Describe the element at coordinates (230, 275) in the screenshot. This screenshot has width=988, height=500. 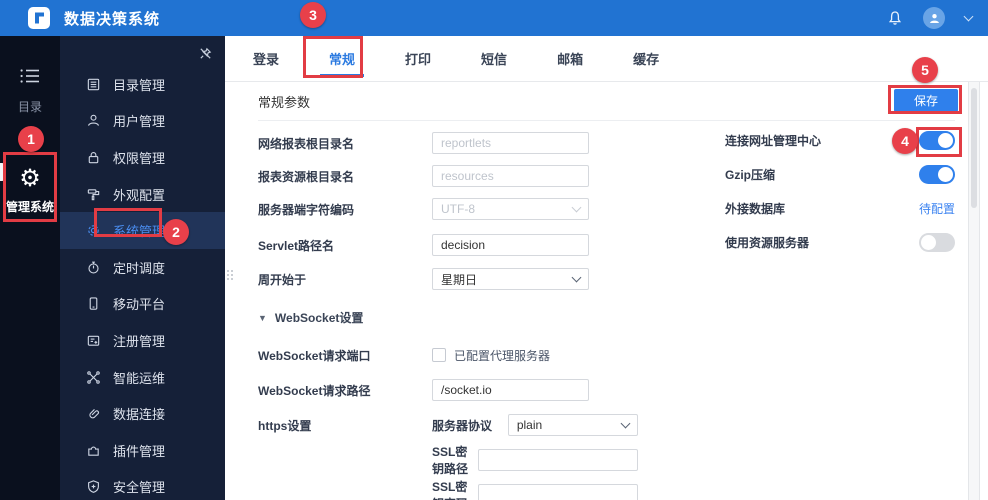
I see `sidebar-resize-handle` at that location.